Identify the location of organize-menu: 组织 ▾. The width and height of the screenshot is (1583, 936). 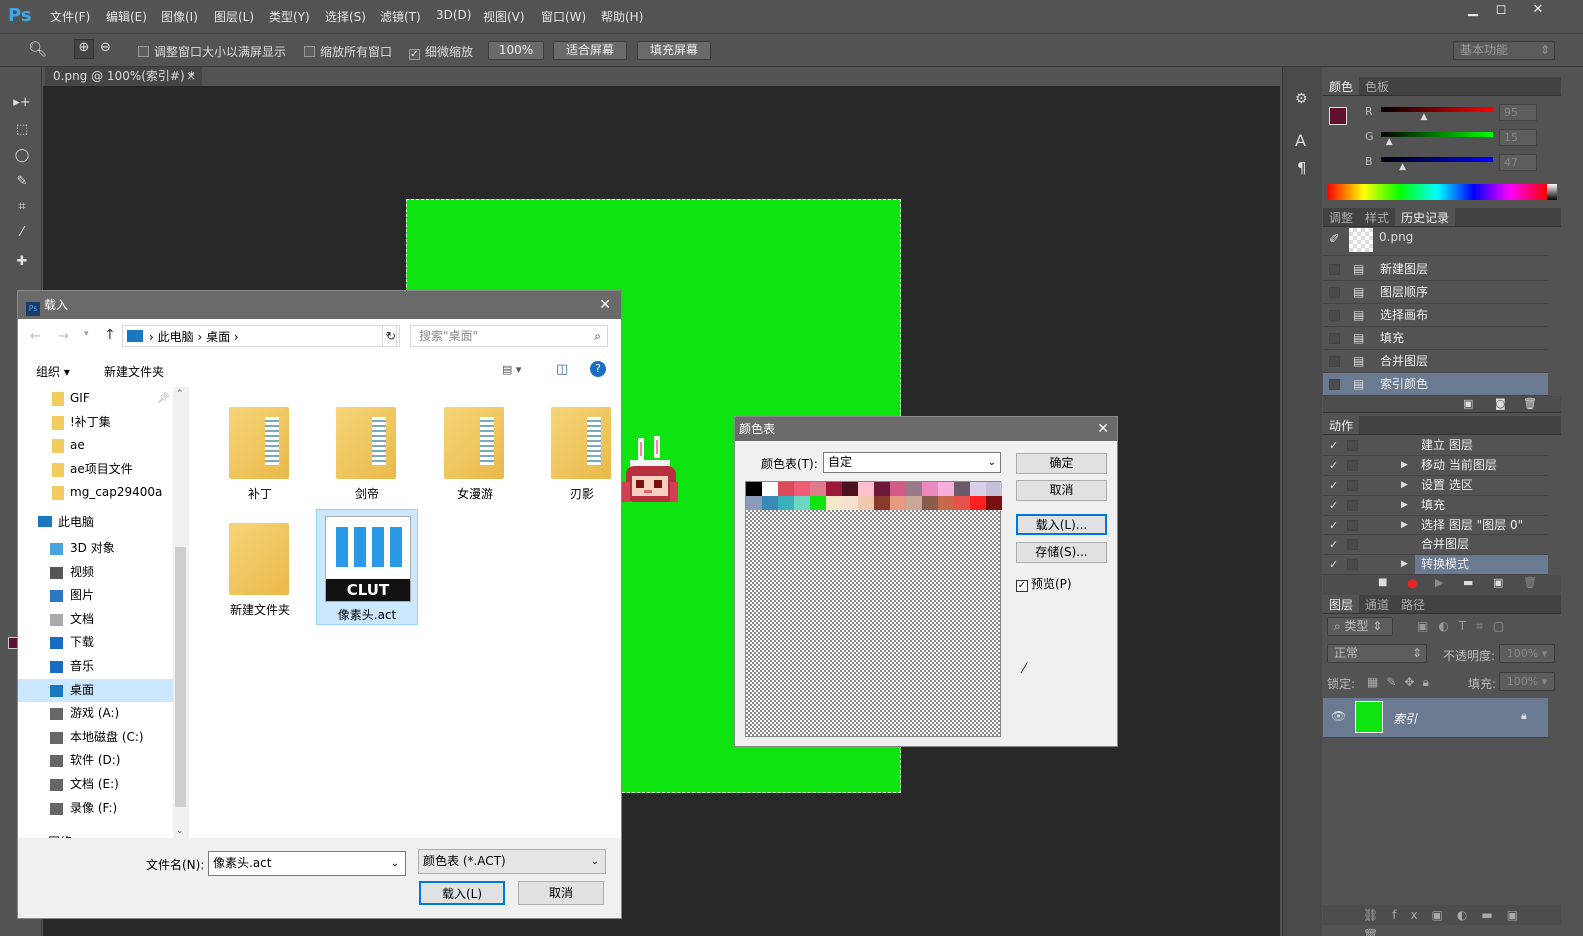
(53, 371).